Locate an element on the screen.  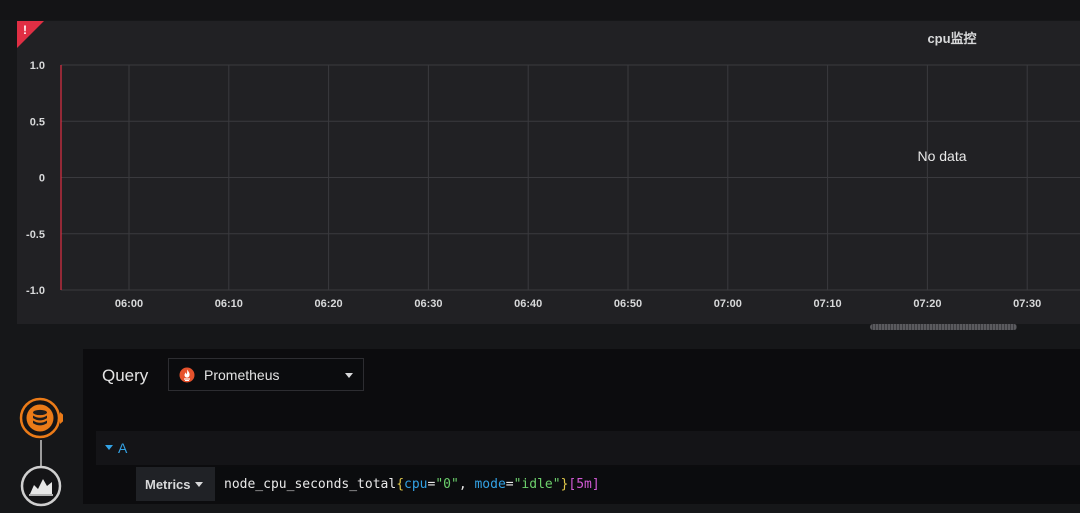
y-tick-label: 1.0 is located at coordinates (37, 66).